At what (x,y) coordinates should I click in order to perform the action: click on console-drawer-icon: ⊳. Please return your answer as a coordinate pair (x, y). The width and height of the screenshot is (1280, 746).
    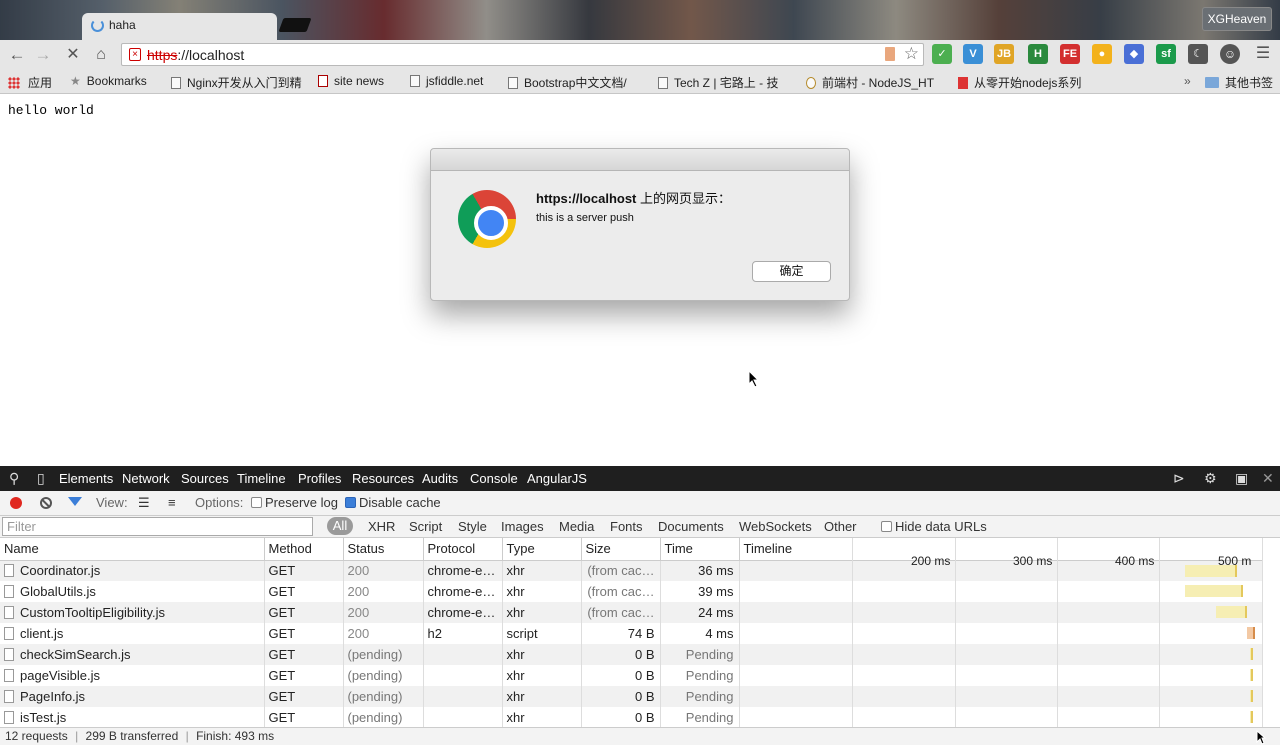
    Looking at the image, I should click on (1179, 478).